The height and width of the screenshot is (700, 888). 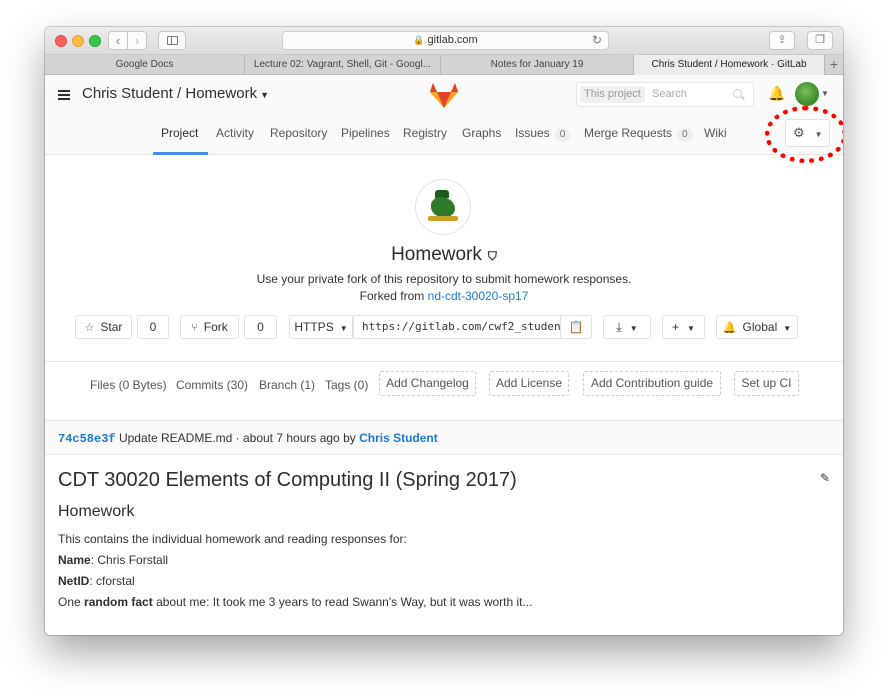 What do you see at coordinates (61, 41) in the screenshot?
I see `close-window-button` at bounding box center [61, 41].